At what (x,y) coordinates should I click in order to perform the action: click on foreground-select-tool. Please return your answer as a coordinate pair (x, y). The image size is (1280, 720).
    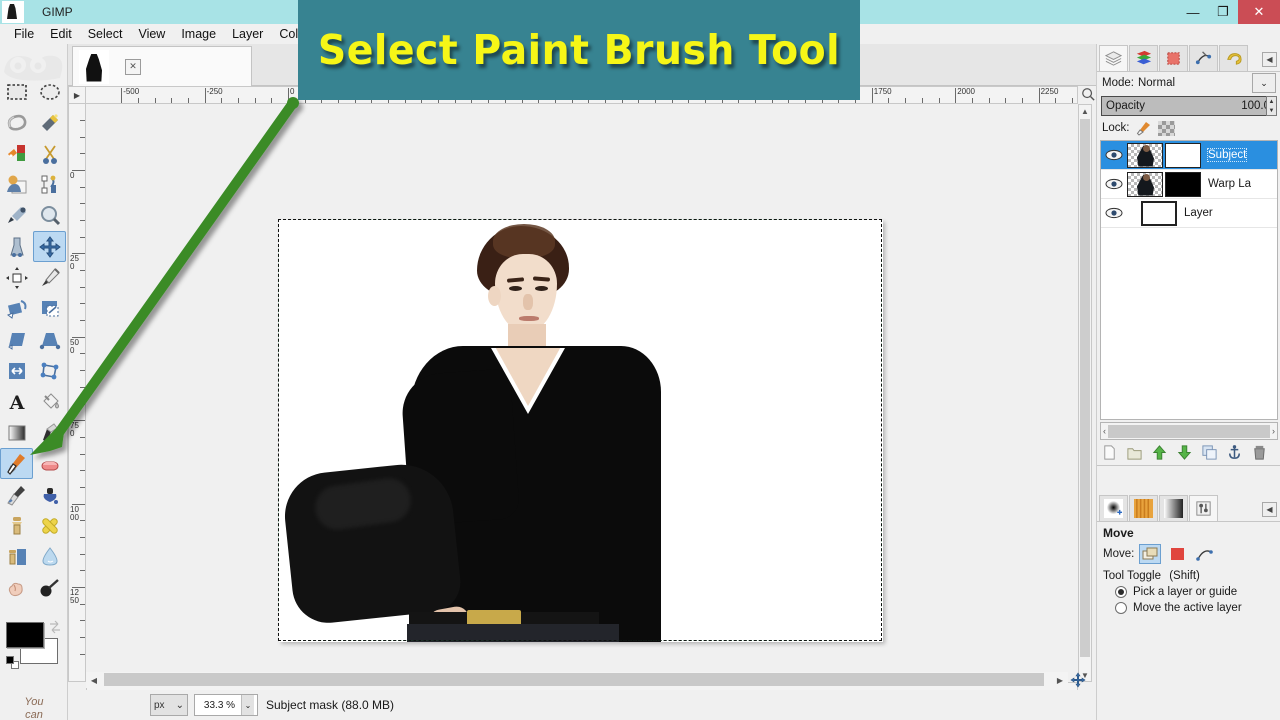
    Looking at the image, I should click on (16, 184).